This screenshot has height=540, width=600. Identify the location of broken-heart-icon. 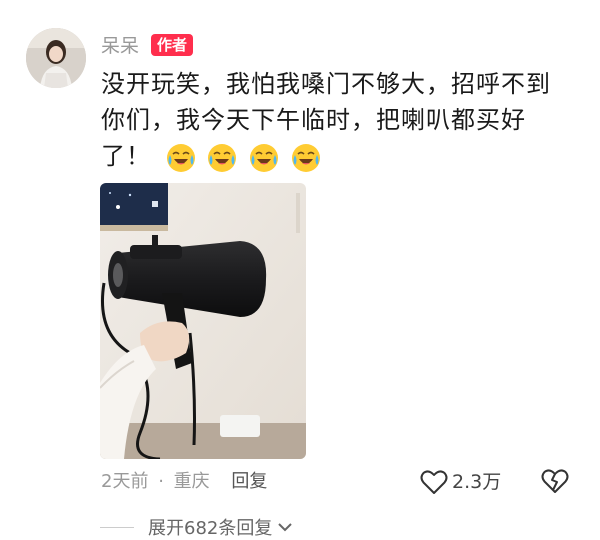
(555, 481).